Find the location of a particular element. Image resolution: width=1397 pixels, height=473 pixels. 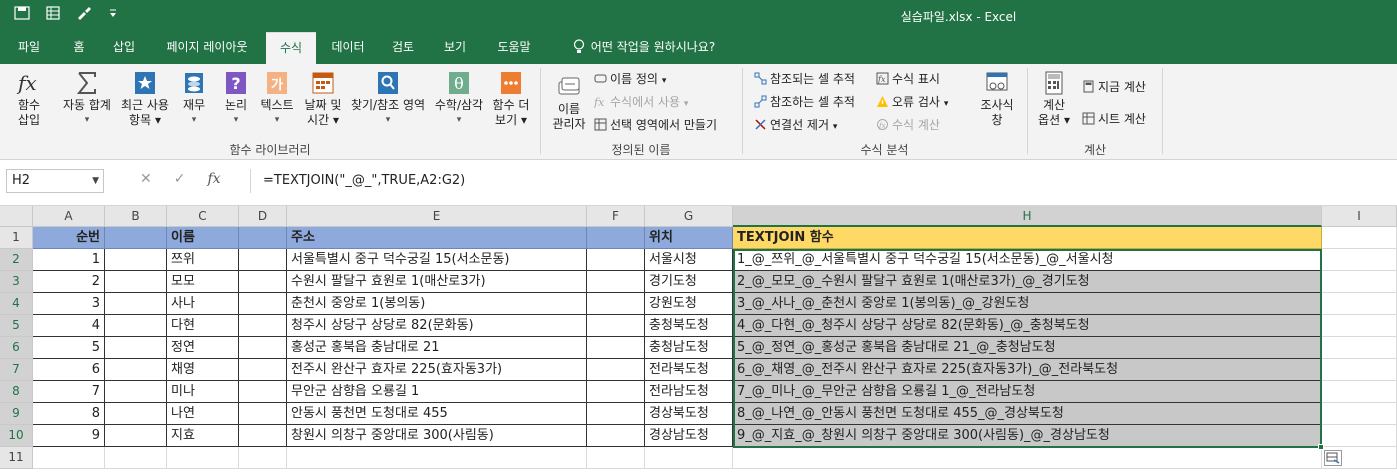

recently-used-button: 최근 사용 항목 ▾ is located at coordinates (145, 99).